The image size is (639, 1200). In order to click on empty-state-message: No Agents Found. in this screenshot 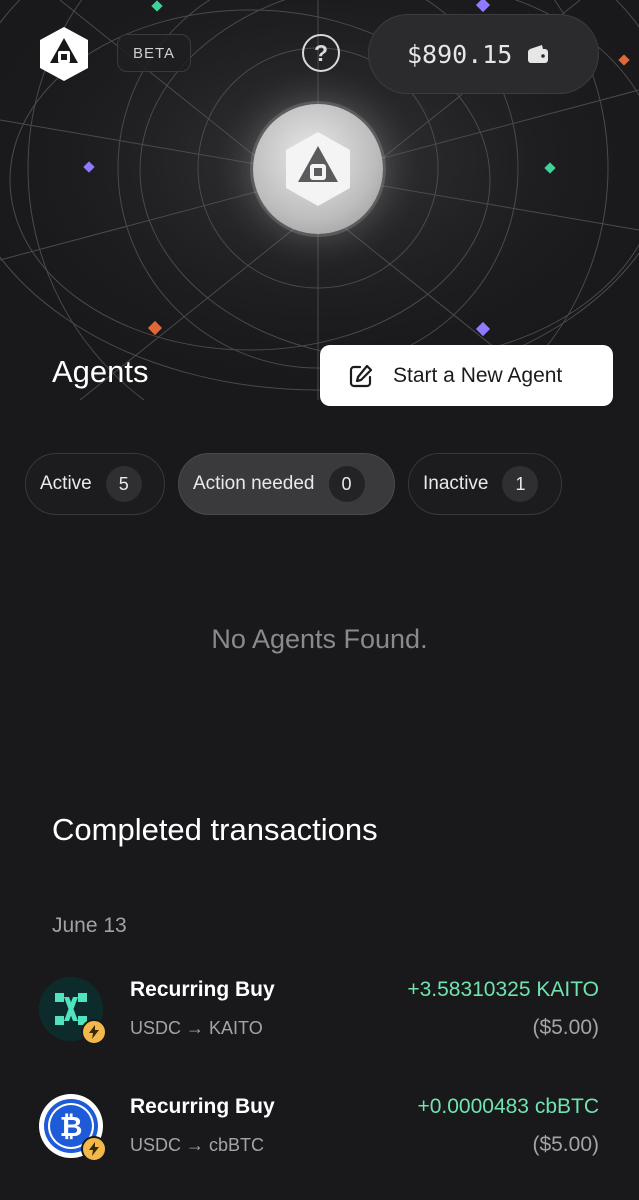, I will do `click(319, 639)`.